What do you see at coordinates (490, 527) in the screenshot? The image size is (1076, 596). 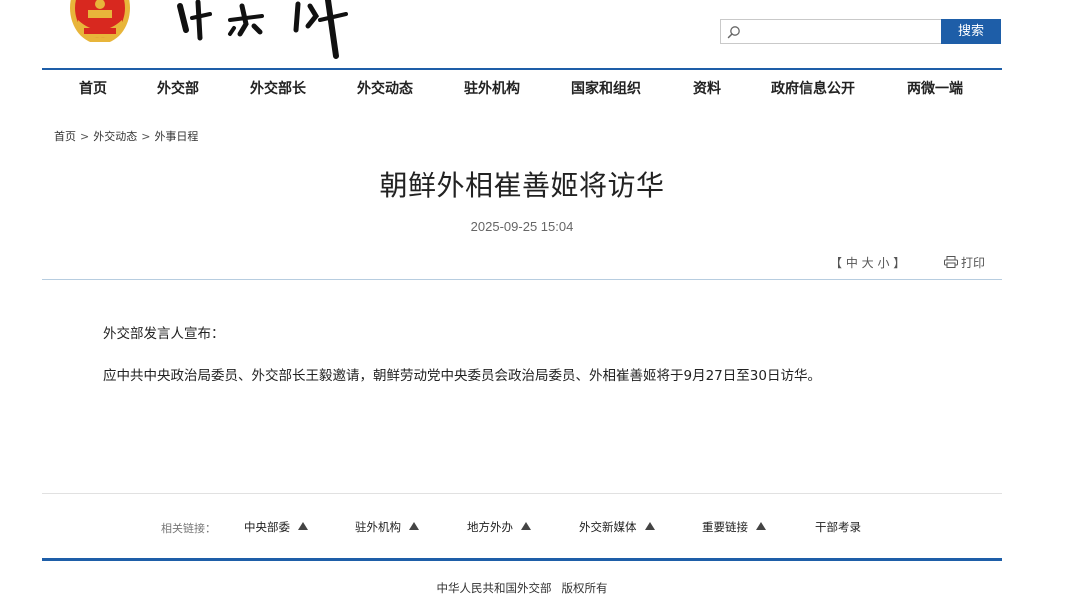 I see `related-link-label: 地方外办` at bounding box center [490, 527].